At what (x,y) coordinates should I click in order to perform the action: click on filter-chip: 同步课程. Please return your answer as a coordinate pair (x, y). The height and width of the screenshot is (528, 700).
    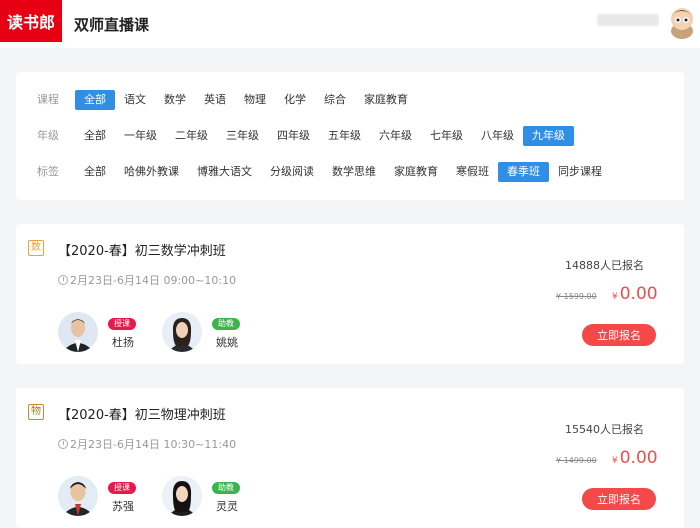
    Looking at the image, I should click on (580, 172).